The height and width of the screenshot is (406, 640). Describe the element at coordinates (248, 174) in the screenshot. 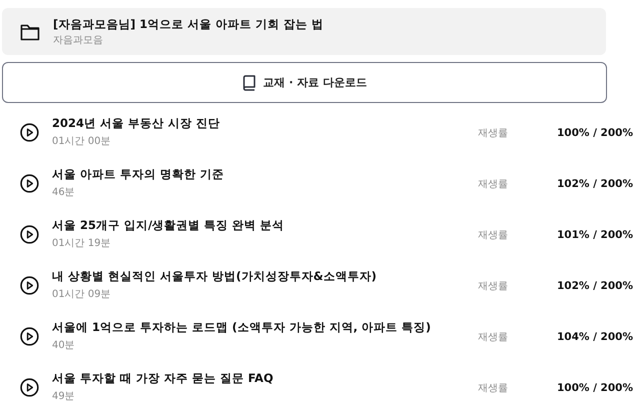

I see `lesson-title: 서울 아파트 투자의 명확한 기준` at that location.